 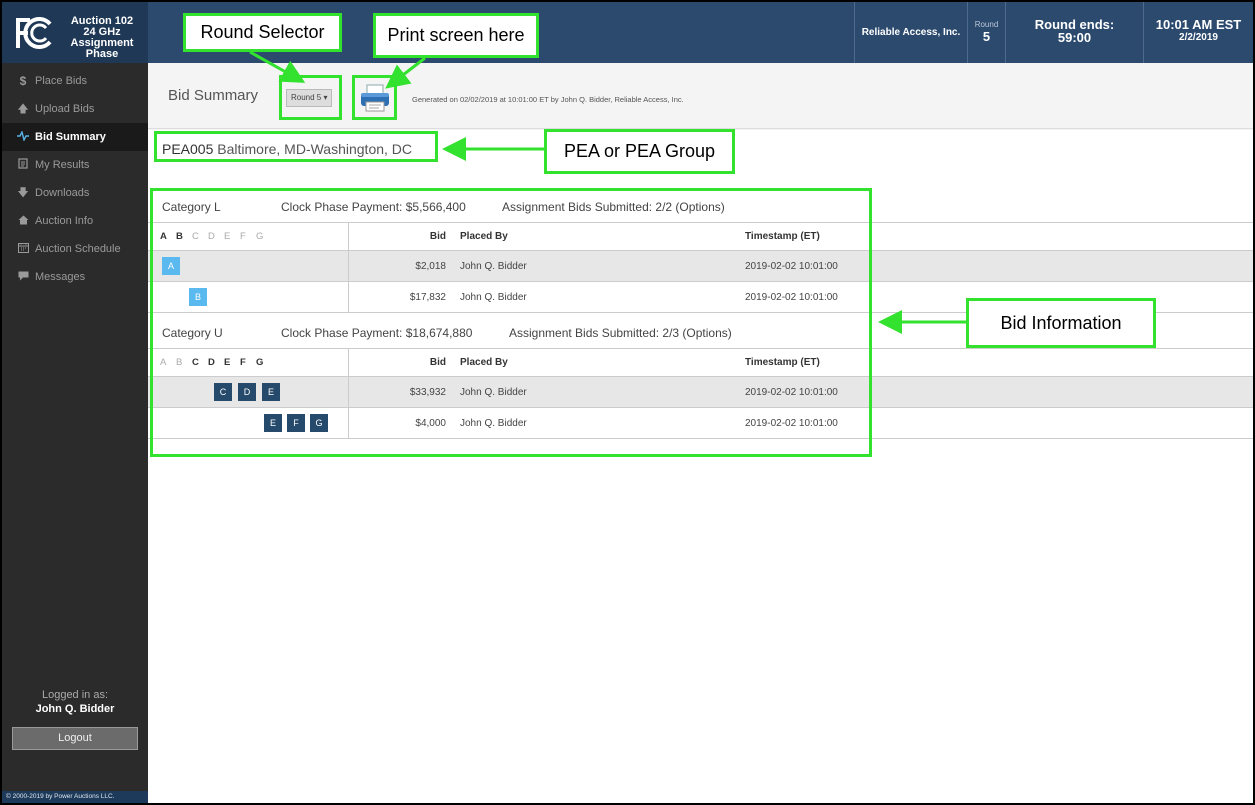 I want to click on sidebar-item-label: Bid Summary, so click(x=70, y=137).